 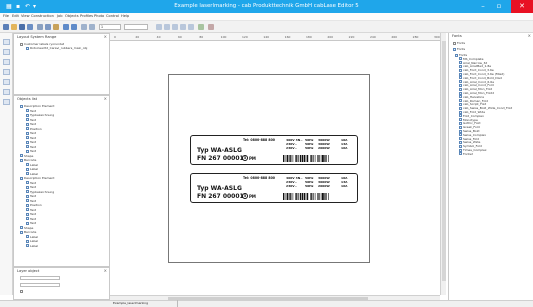 I want to click on menu-edit: Edit, so click(x=15, y=16).